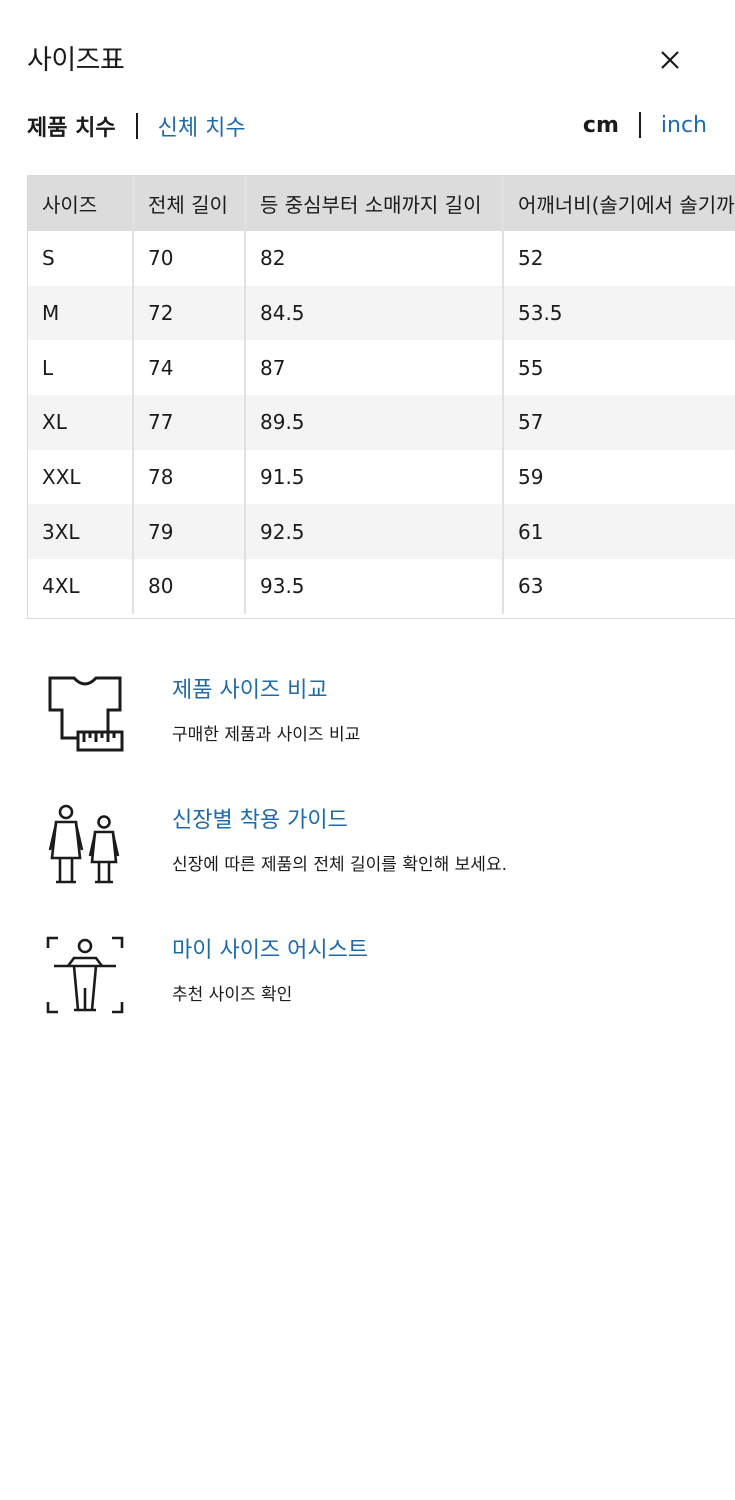  I want to click on unit-toggle: cm inch, so click(645, 125).